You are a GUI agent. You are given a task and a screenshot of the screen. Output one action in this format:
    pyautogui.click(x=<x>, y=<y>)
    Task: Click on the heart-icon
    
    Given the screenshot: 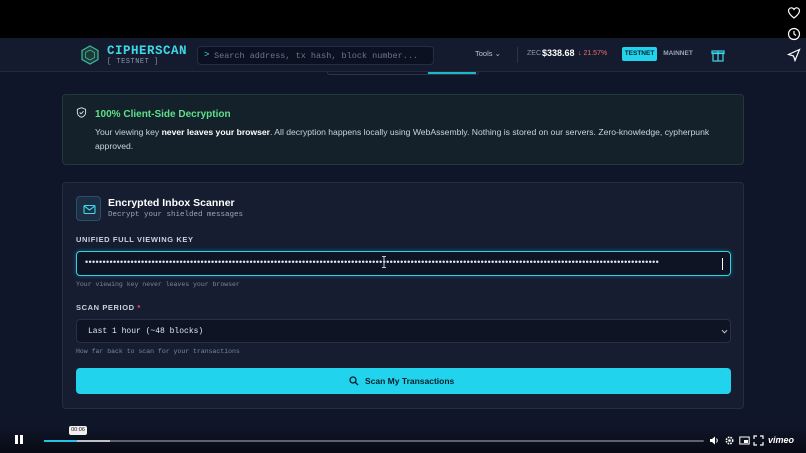 What is the action you would take?
    pyautogui.click(x=794, y=13)
    